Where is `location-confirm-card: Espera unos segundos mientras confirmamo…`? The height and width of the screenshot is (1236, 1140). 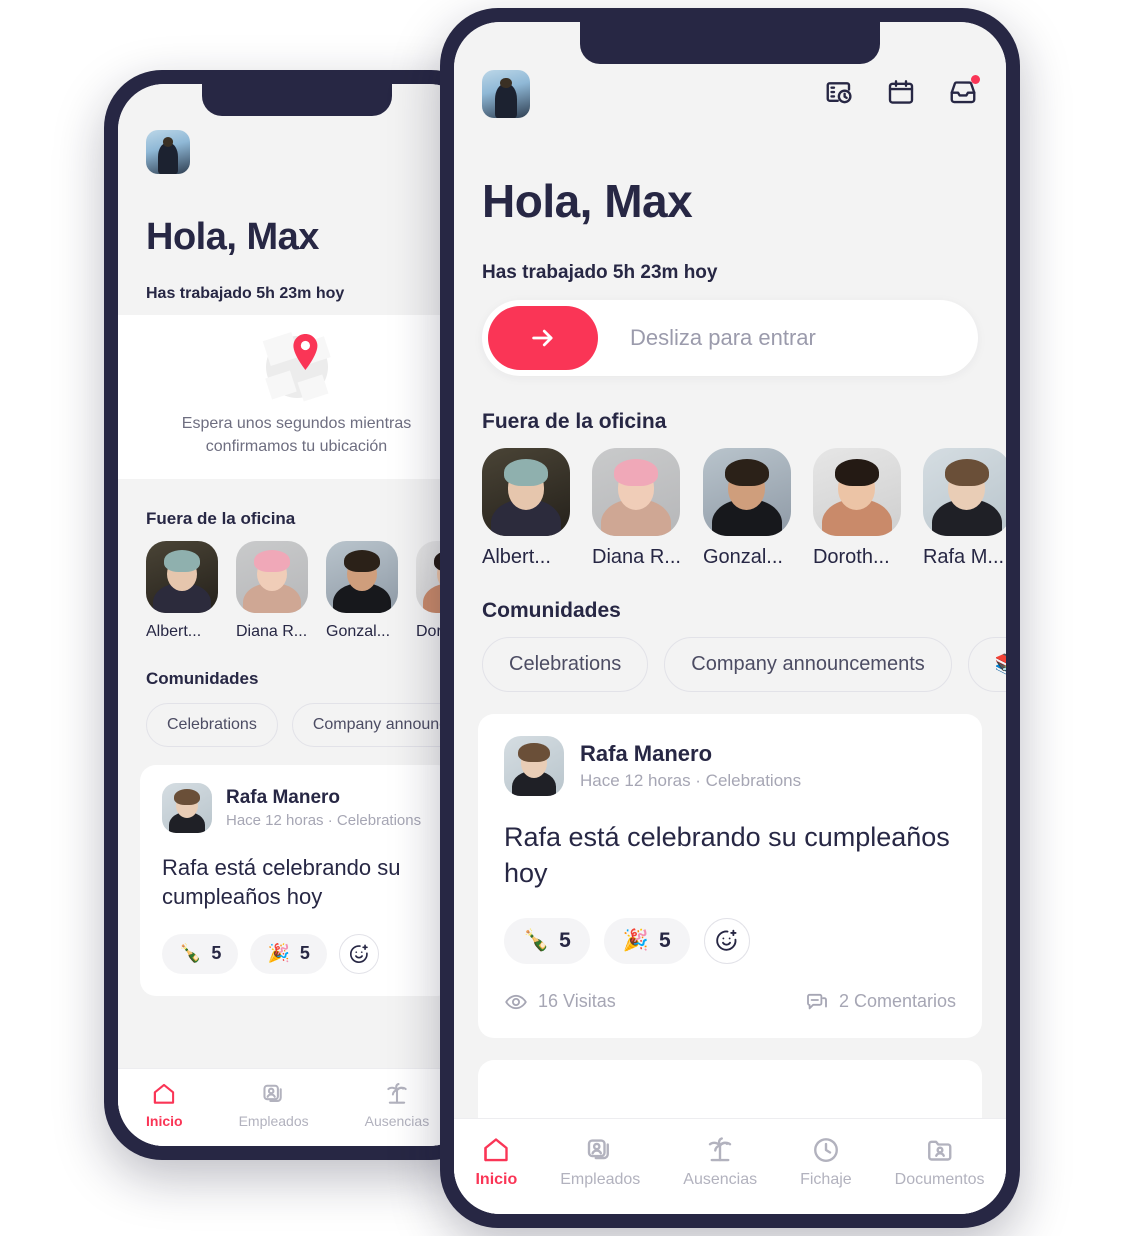 location-confirm-card: Espera unos segundos mientras confirmamo… is located at coordinates (296, 397).